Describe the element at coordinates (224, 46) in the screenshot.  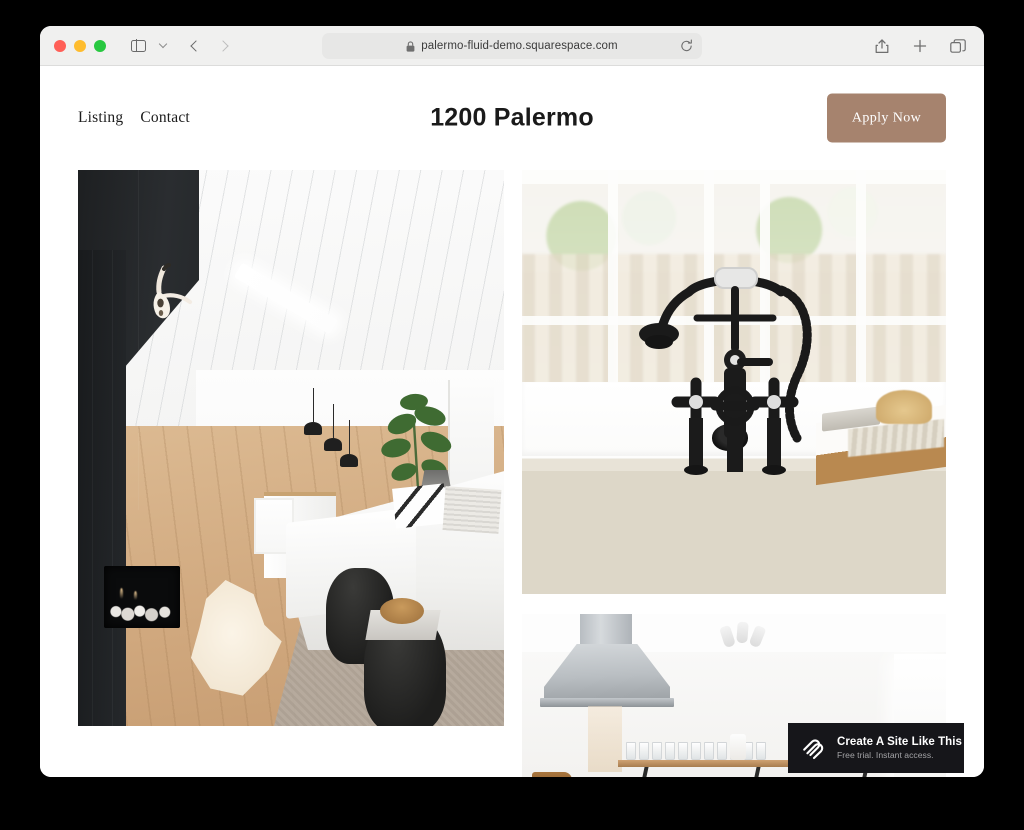
I see `forward-button-icon` at that location.